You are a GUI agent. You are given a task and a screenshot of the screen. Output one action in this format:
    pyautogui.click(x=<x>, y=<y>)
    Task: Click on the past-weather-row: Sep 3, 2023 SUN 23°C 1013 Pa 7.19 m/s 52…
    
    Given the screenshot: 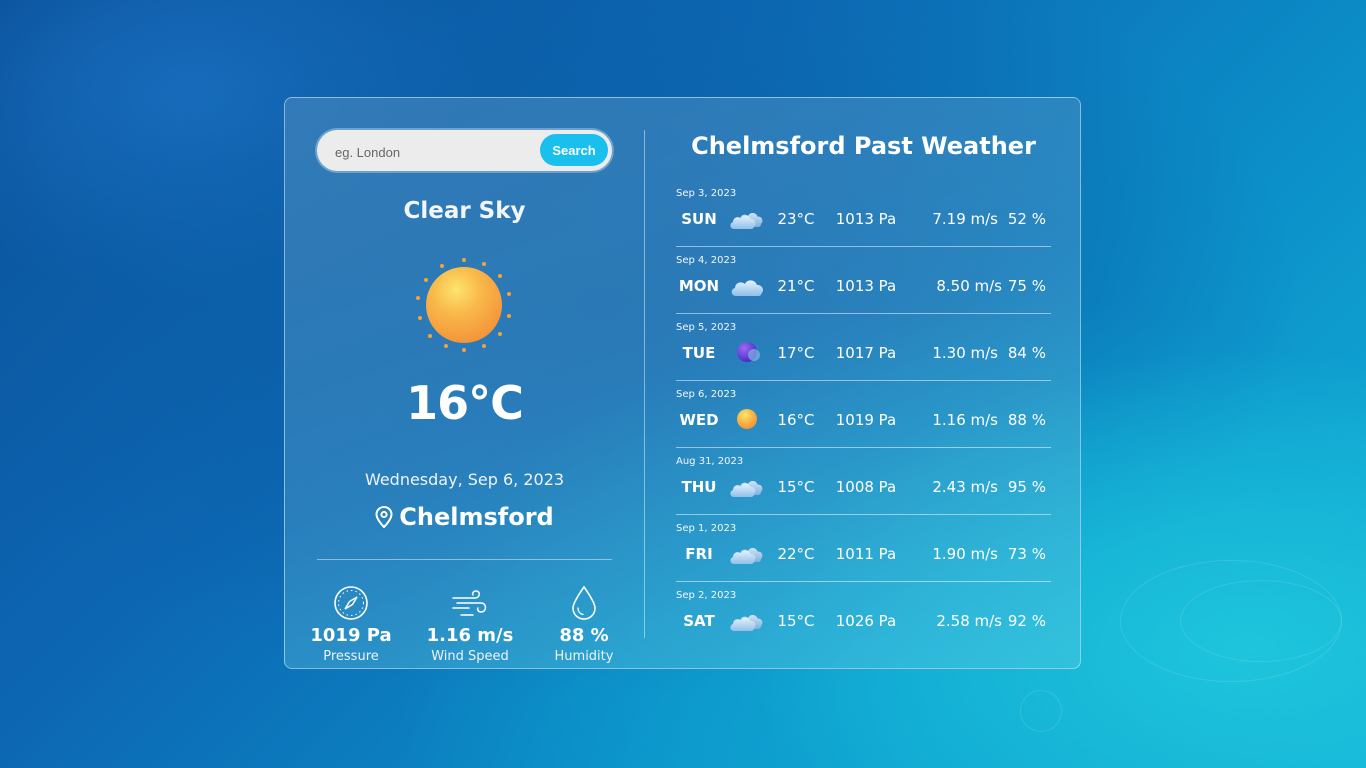 What is the action you would take?
    pyautogui.click(x=863, y=221)
    